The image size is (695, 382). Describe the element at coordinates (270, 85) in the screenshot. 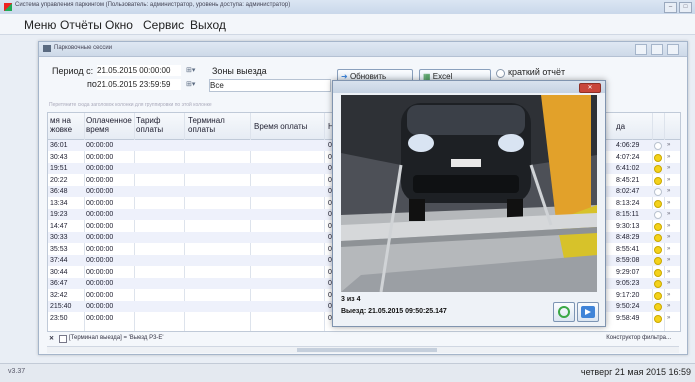

I see `exit-zones-select: Все` at that location.